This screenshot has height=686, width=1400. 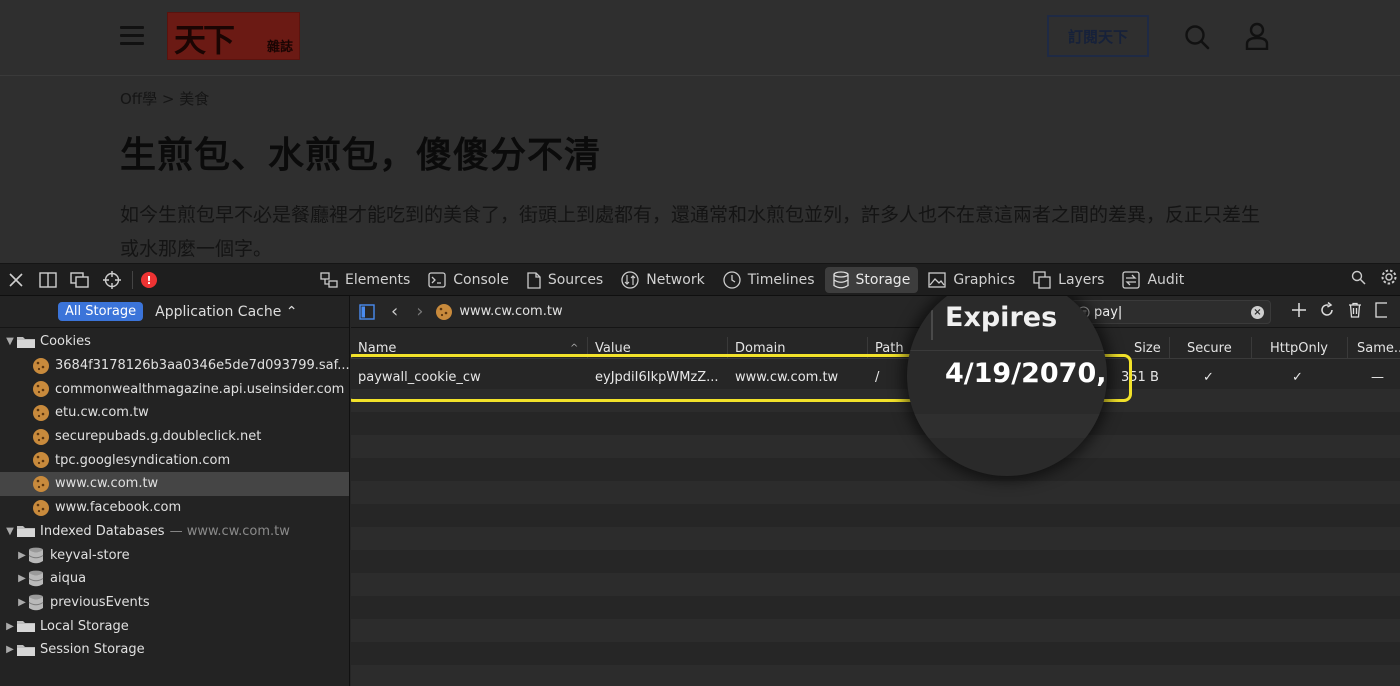 I want to click on breadcrumb-domain: www.cw.com.tw, so click(x=499, y=312).